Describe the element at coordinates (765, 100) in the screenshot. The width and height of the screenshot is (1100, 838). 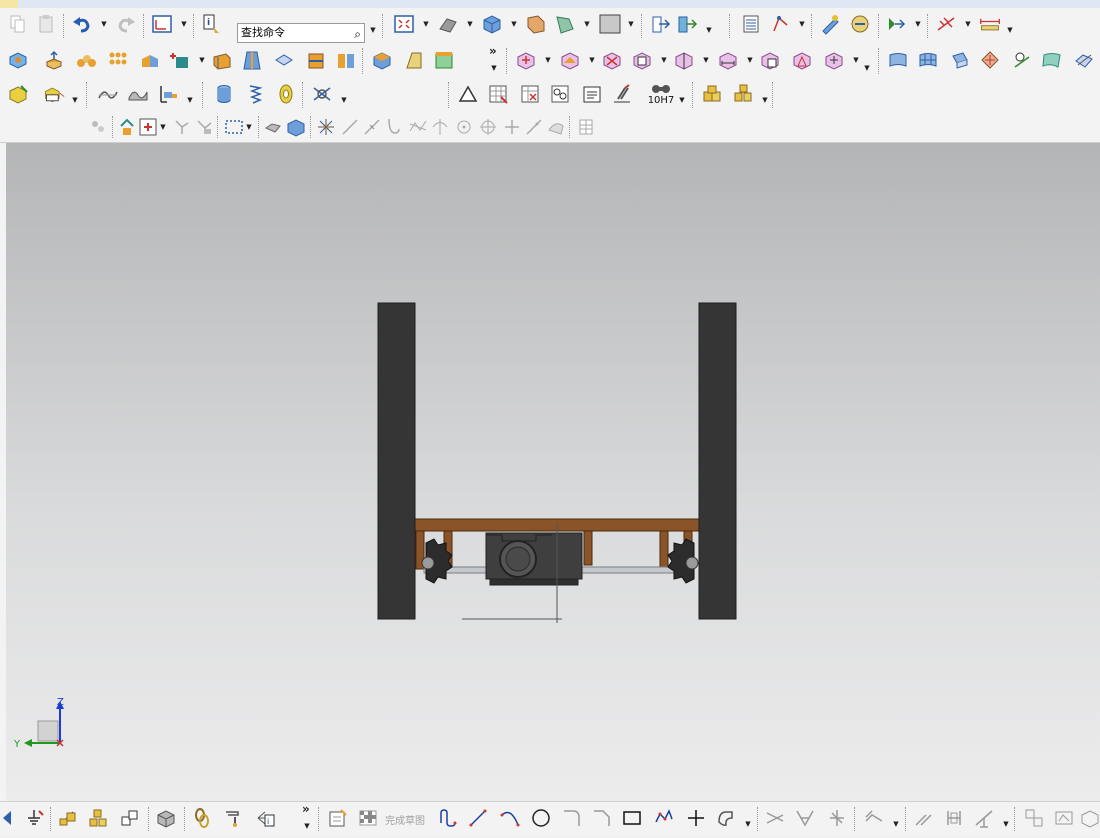
I see `assembly-seq-dropdown-icon: ▼` at that location.